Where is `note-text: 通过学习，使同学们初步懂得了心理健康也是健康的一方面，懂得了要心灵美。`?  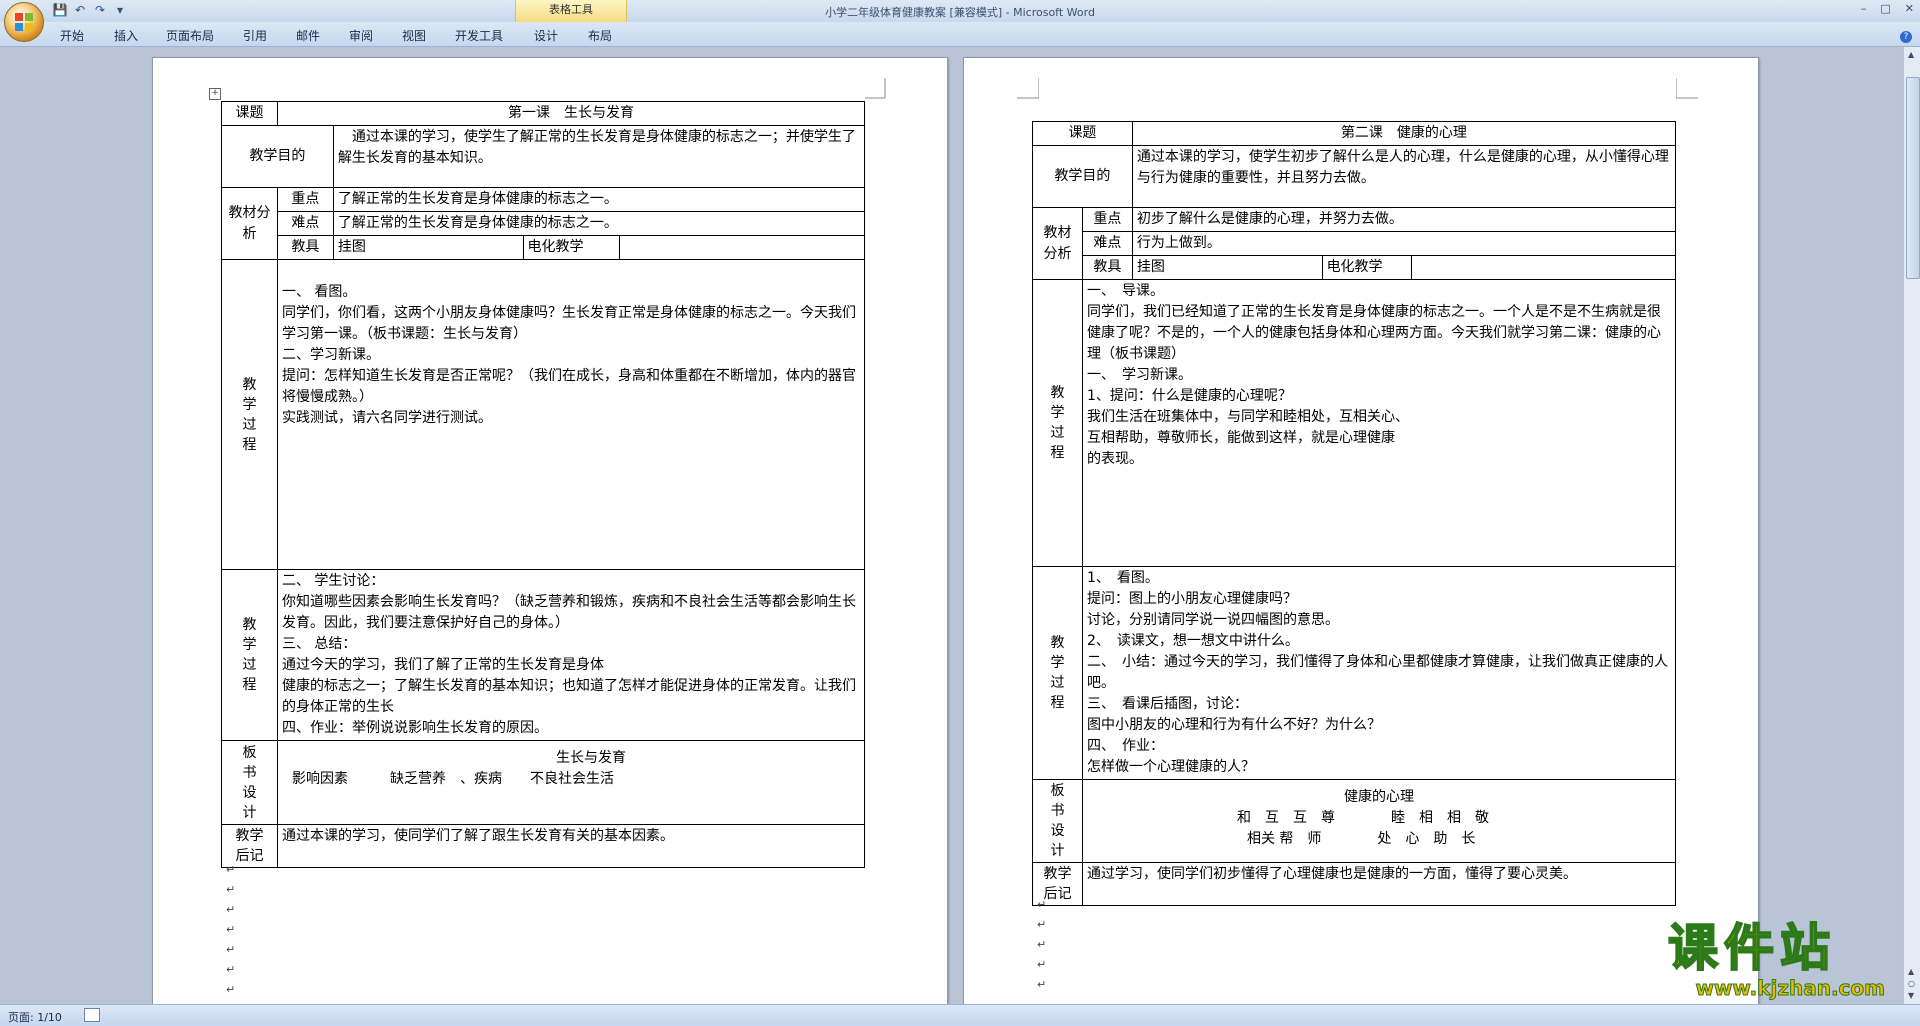 note-text: 通过学习，使同学们初步懂得了心理健康也是健康的一方面，懂得了要心灵美。 is located at coordinates (1379, 884).